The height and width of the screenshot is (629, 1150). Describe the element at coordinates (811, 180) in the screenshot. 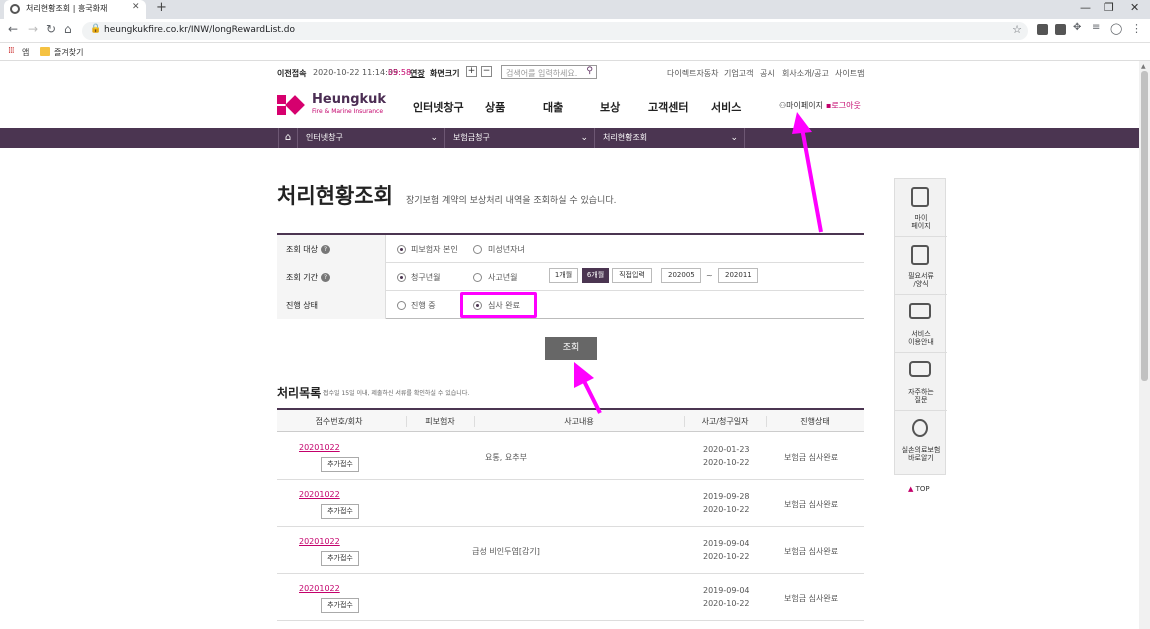

I see `arrow-line-mypage` at that location.